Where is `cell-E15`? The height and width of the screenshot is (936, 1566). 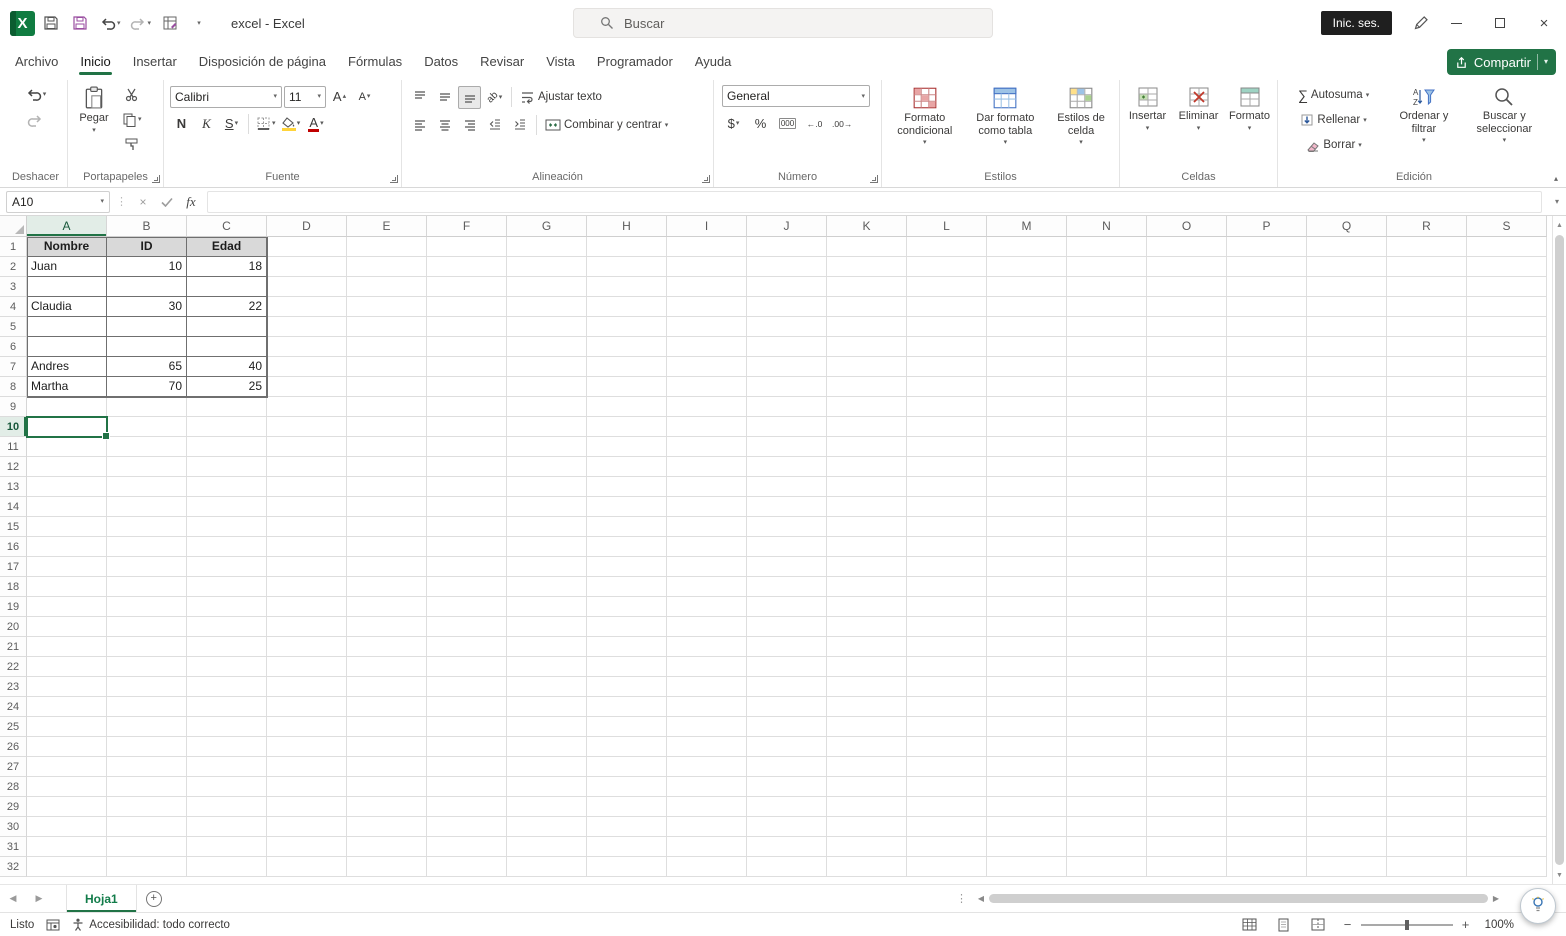 cell-E15 is located at coordinates (387, 527).